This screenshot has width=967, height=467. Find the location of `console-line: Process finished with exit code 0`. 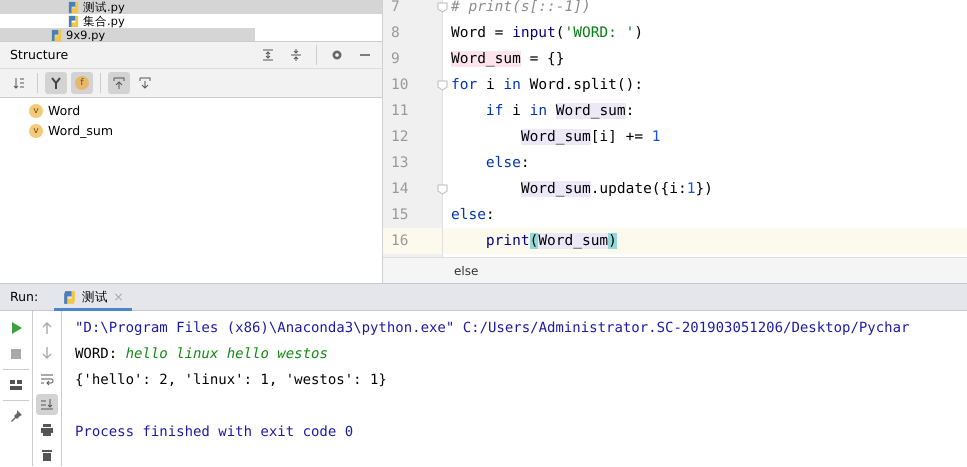

console-line: Process finished with exit code 0 is located at coordinates (214, 432).